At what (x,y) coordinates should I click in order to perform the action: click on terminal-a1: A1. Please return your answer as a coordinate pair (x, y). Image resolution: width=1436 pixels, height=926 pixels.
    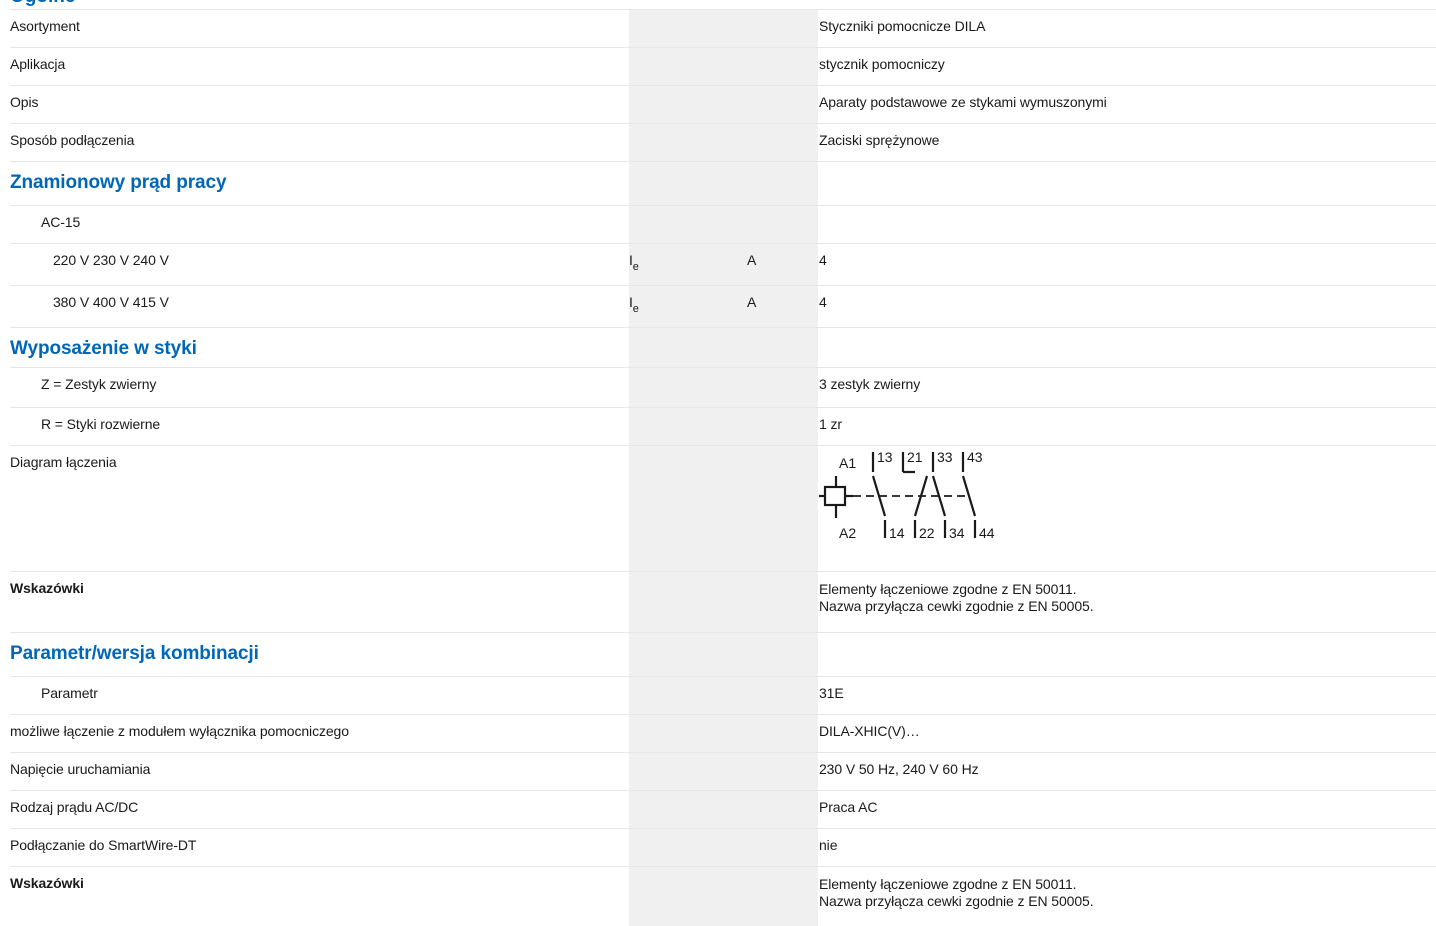
    Looking at the image, I should click on (847, 463).